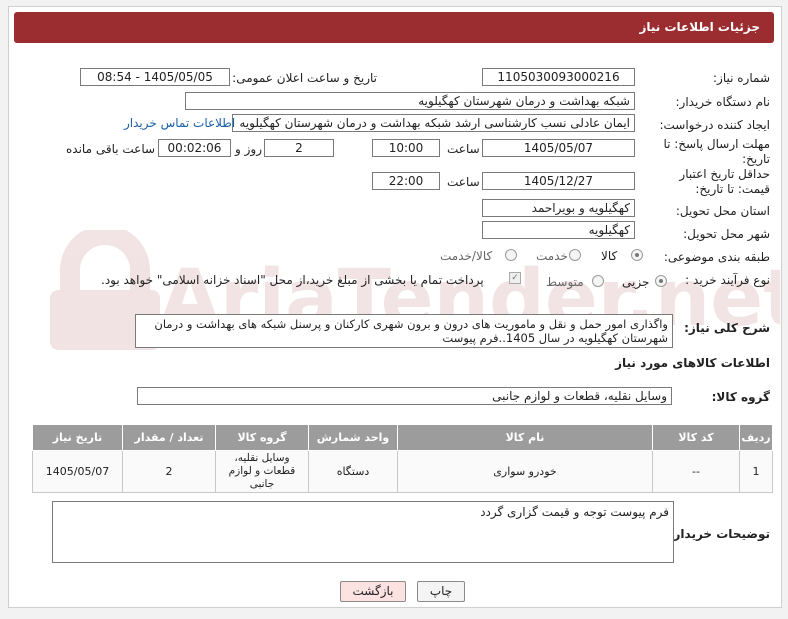 The width and height of the screenshot is (788, 619). I want to click on process-radio-medium, so click(598, 281).